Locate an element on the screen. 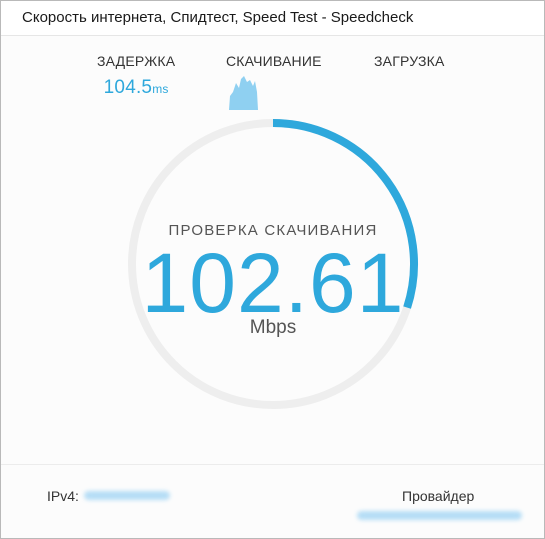  ipv4-label: IPv4: is located at coordinates (63, 496).